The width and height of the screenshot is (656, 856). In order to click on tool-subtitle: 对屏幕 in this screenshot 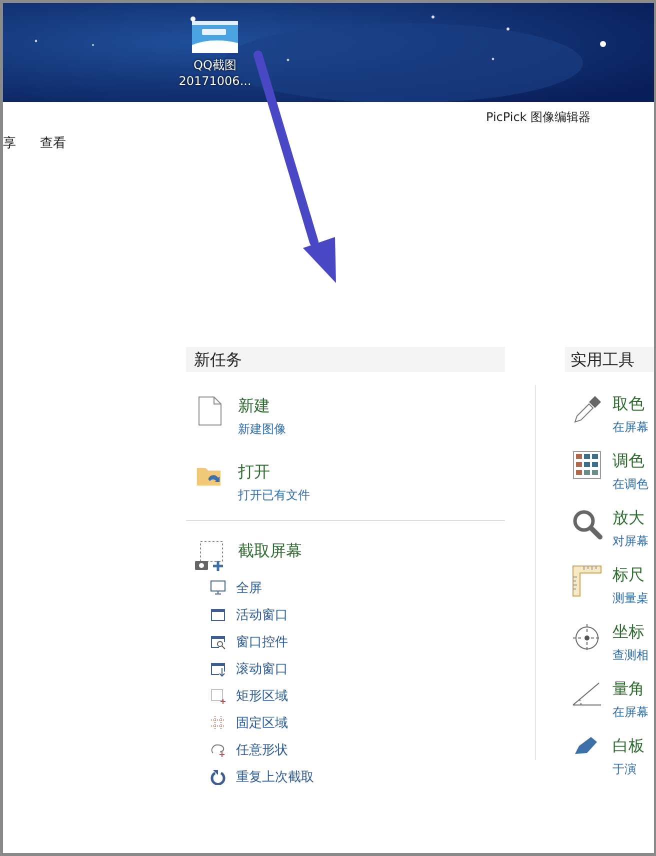, I will do `click(630, 541)`.